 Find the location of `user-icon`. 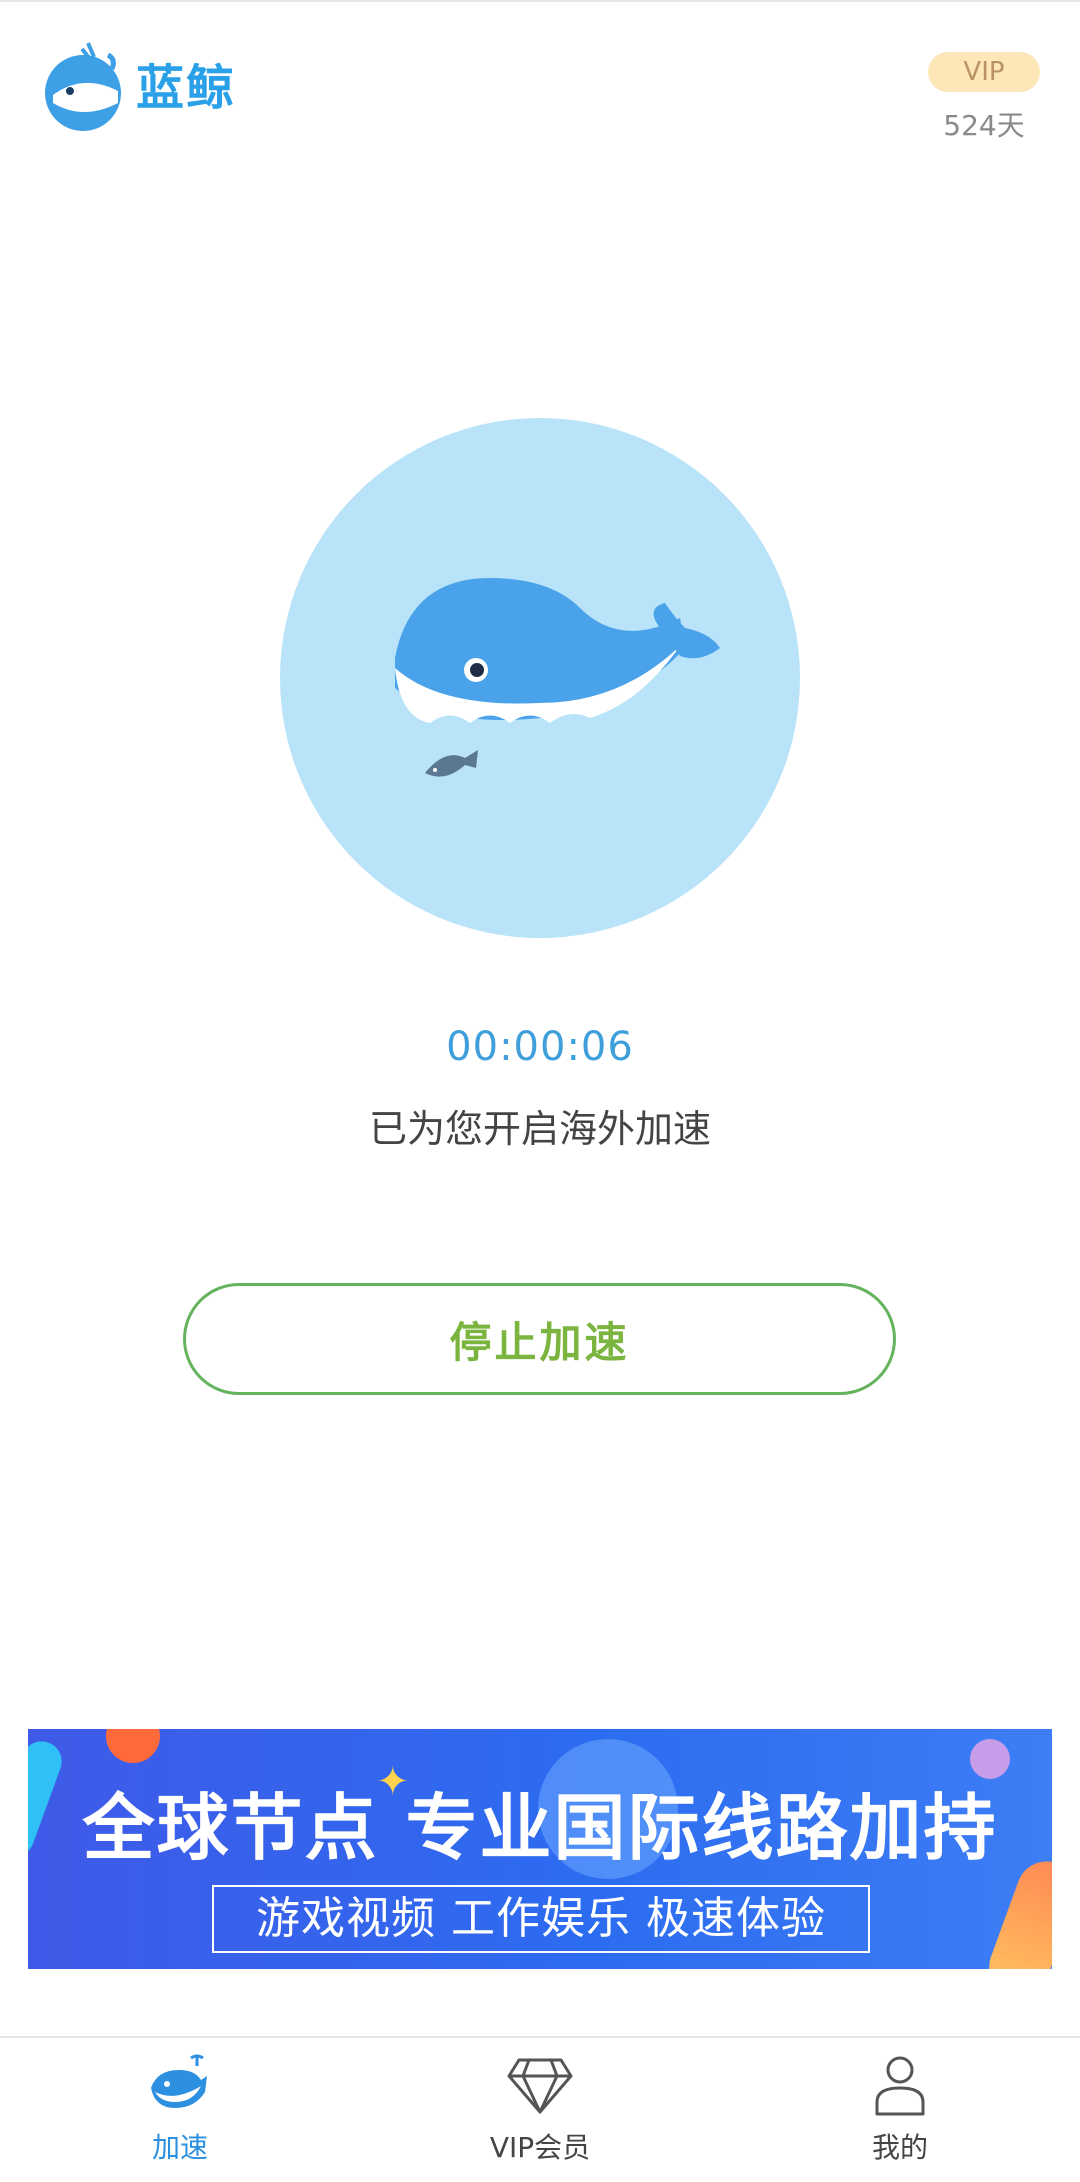

user-icon is located at coordinates (900, 2086).